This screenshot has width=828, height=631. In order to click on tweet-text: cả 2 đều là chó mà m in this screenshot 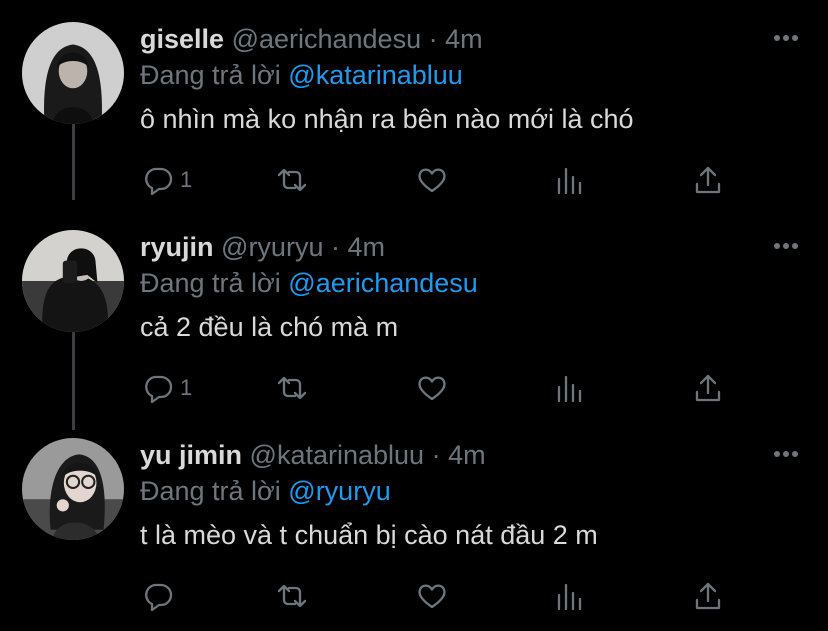, I will do `click(269, 327)`.